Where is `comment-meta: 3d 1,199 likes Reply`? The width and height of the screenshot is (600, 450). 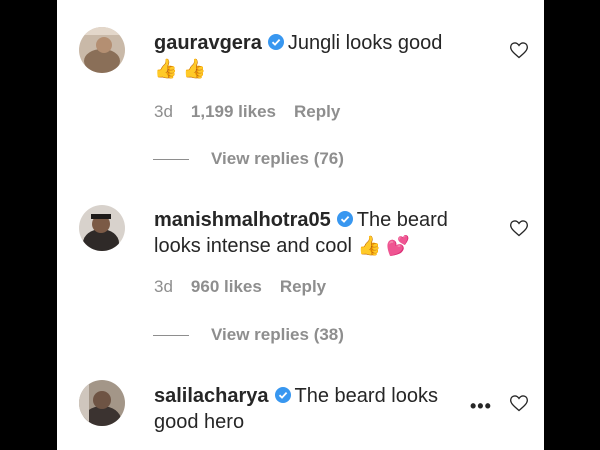 comment-meta: 3d 1,199 likes Reply is located at coordinates (247, 112).